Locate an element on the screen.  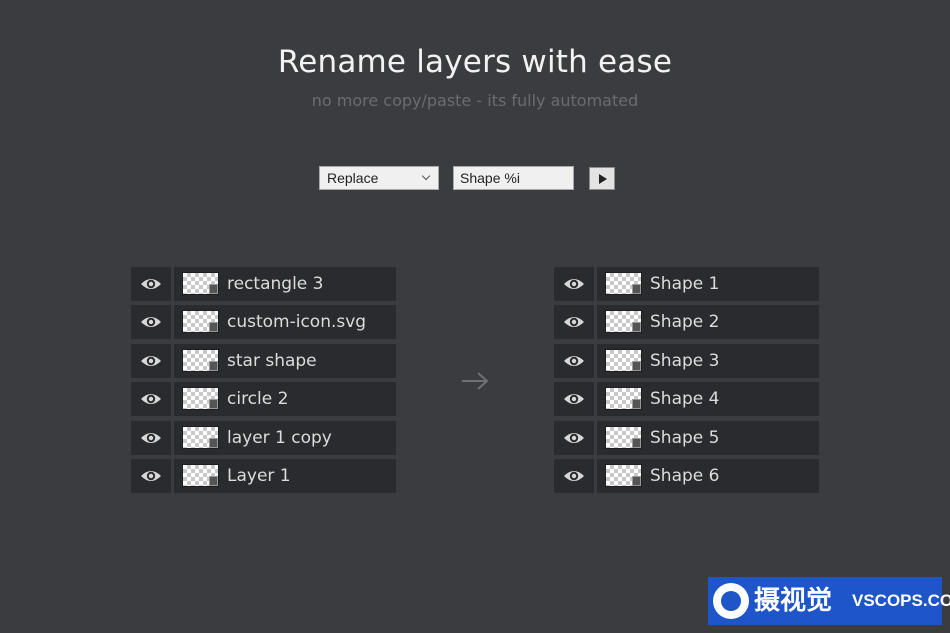
play-icon is located at coordinates (603, 179).